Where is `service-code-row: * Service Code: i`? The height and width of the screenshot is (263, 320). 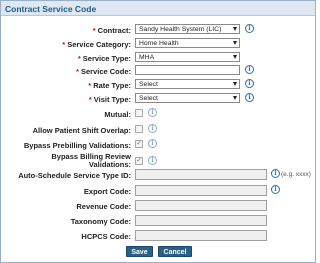 service-code-row: * Service Code: i is located at coordinates (159, 71).